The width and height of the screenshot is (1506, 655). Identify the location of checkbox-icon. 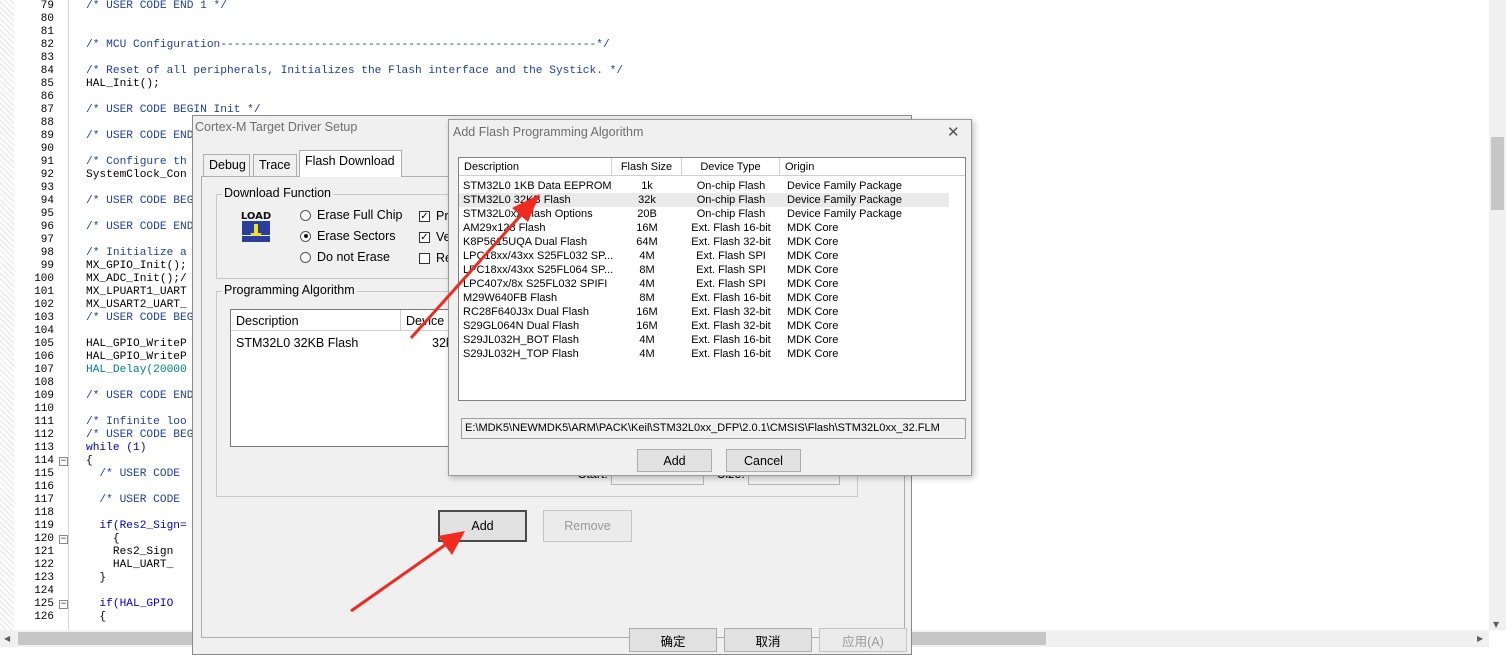
(424, 258).